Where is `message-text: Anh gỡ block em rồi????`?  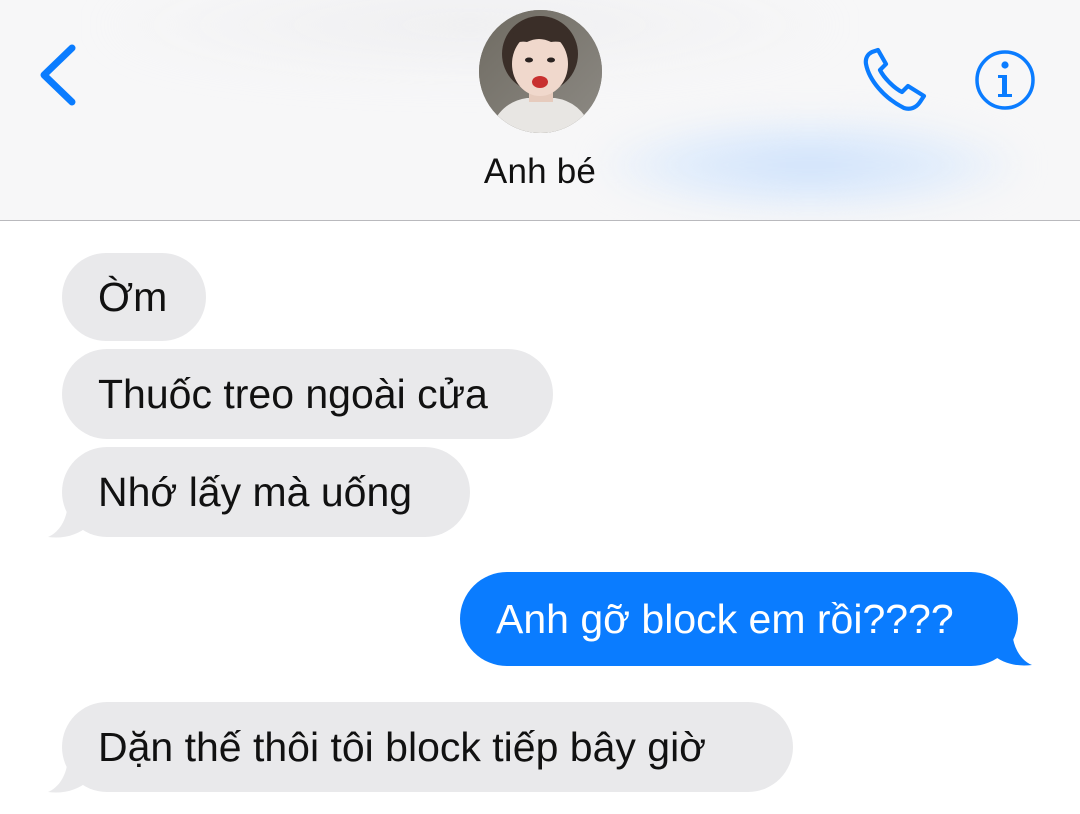 message-text: Anh gỡ block em rồi???? is located at coordinates (725, 618).